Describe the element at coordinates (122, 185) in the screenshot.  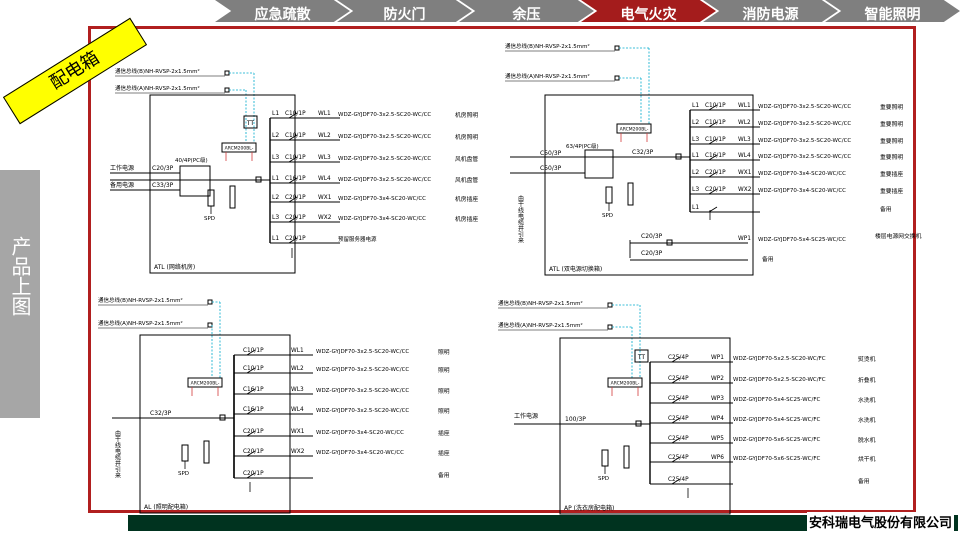
I see `source-backup-label: 备用电源` at that location.